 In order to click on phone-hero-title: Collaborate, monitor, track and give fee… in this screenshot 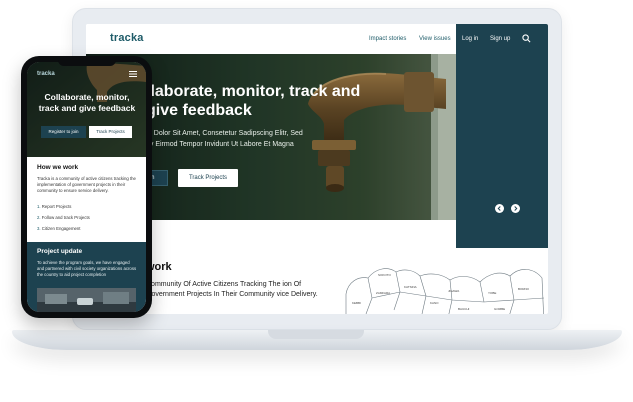, I will do `click(87, 102)`.